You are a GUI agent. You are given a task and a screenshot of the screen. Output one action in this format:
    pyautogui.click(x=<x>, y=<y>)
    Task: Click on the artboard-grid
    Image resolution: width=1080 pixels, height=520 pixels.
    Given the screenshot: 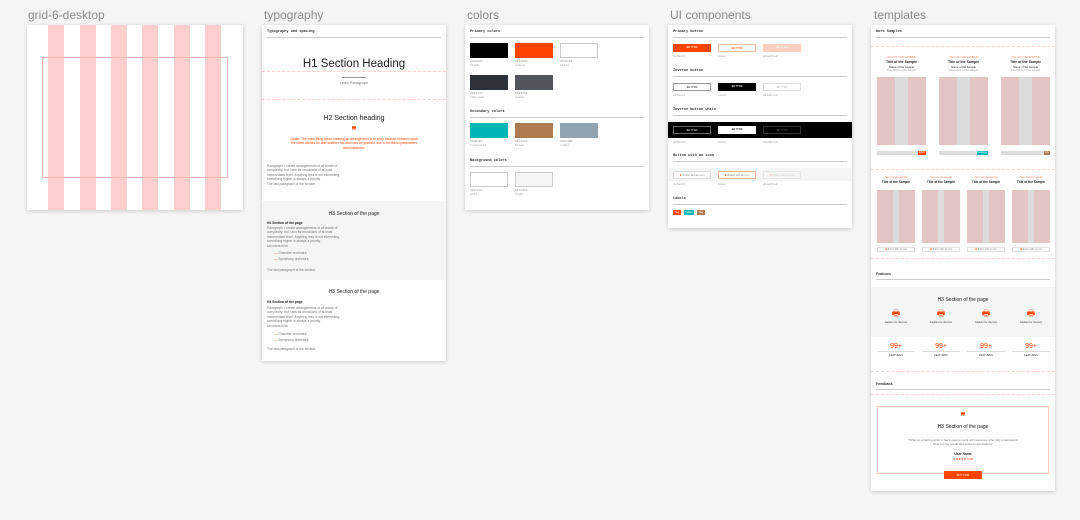 What is the action you would take?
    pyautogui.click(x=135, y=117)
    